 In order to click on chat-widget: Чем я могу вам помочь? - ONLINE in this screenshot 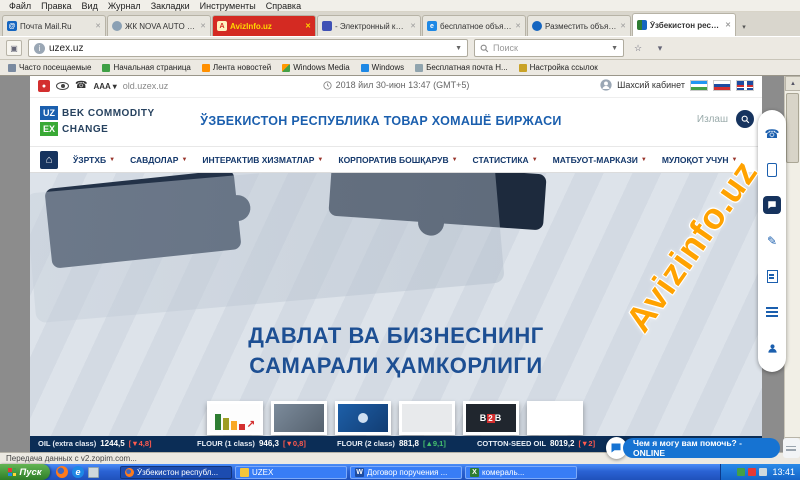, I will do `click(703, 448)`.